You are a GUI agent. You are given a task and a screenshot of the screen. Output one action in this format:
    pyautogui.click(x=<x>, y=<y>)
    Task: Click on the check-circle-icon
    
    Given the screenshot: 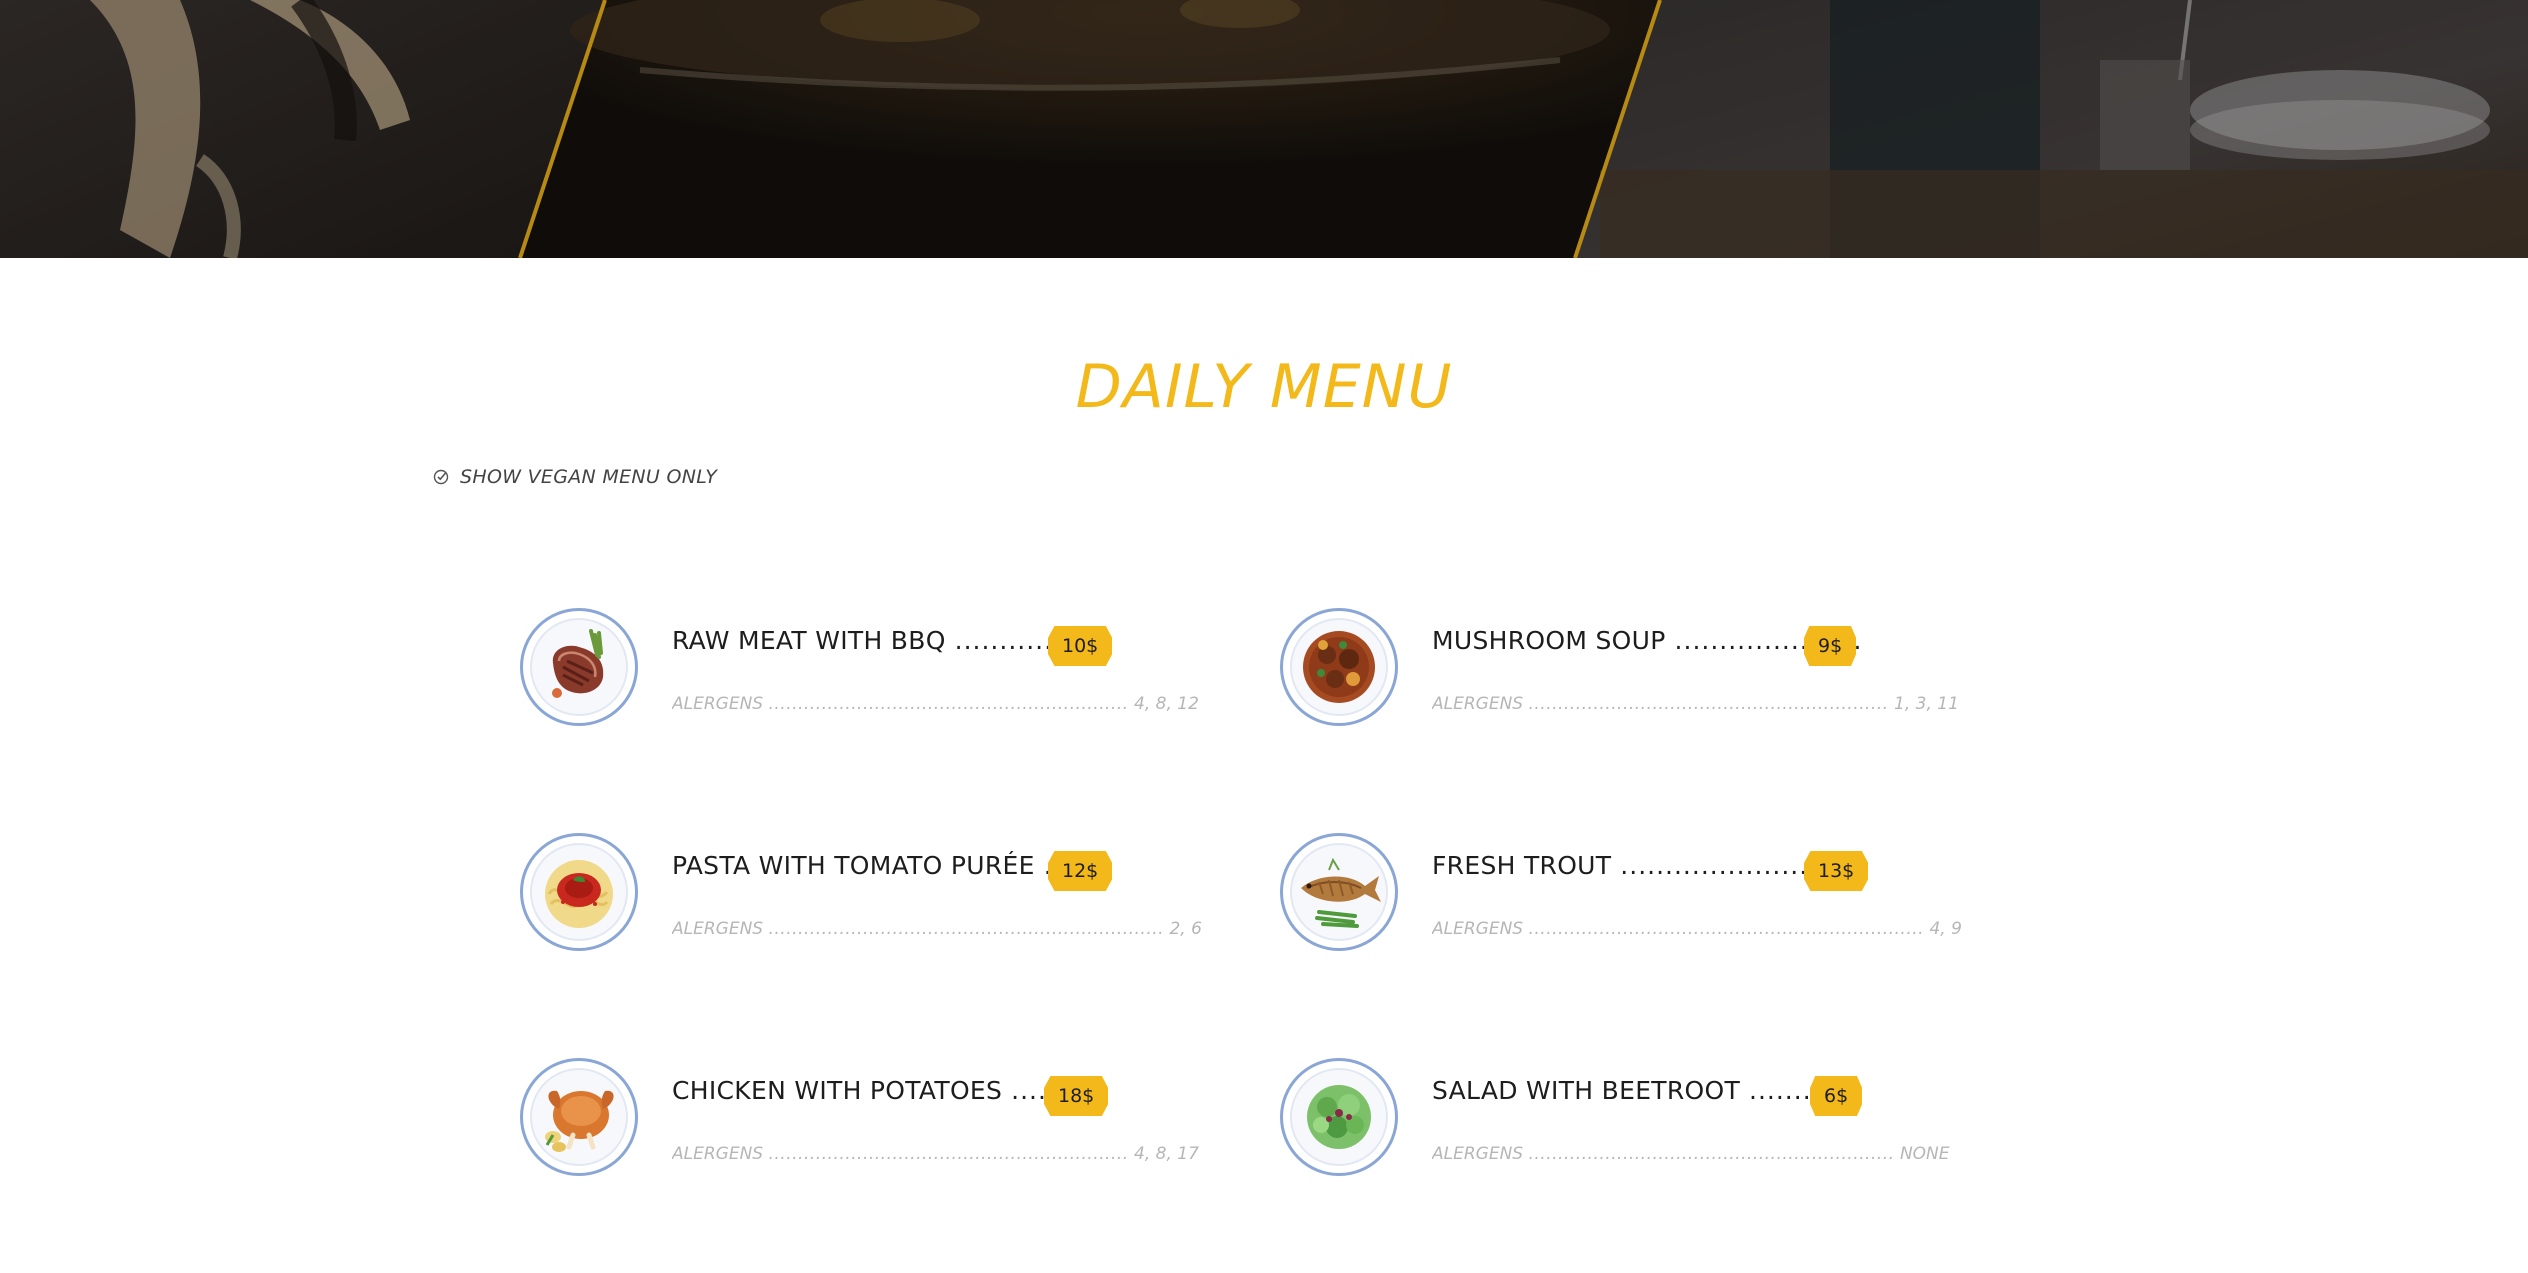 What is the action you would take?
    pyautogui.click(x=441, y=477)
    